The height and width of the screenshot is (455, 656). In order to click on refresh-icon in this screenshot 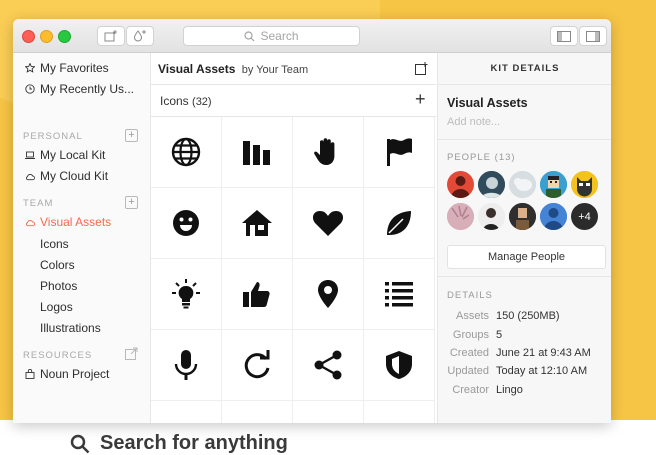, I will do `click(257, 365)`.